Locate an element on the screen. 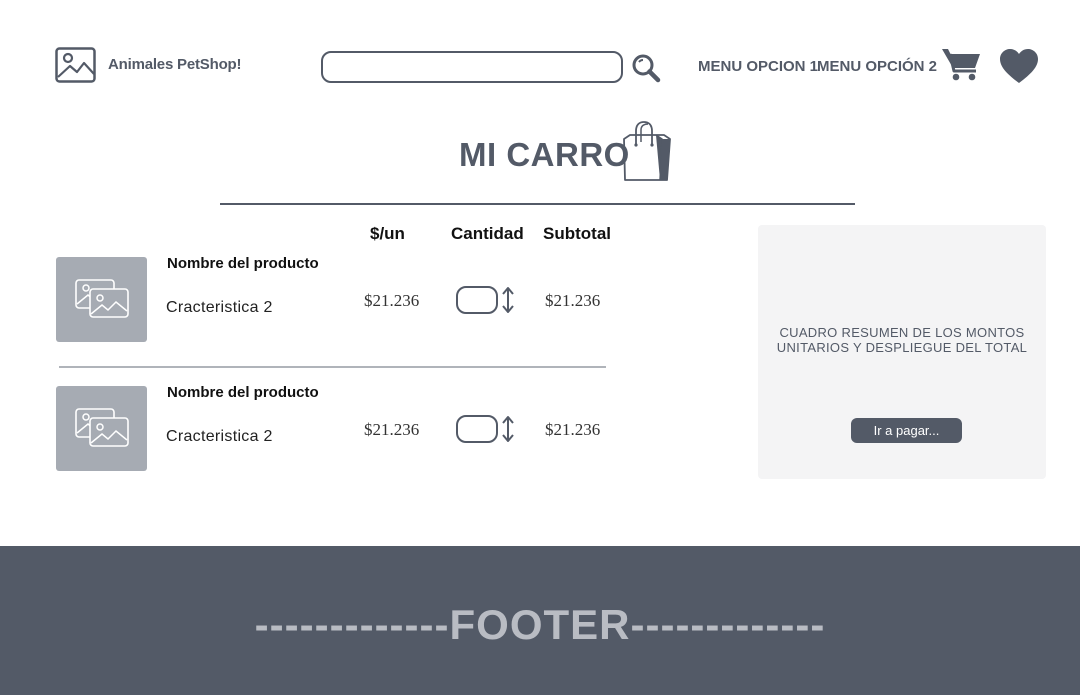 Image resolution: width=1080 pixels, height=695 pixels. menu-option-2: MENU OPCIÓN 2 is located at coordinates (877, 66).